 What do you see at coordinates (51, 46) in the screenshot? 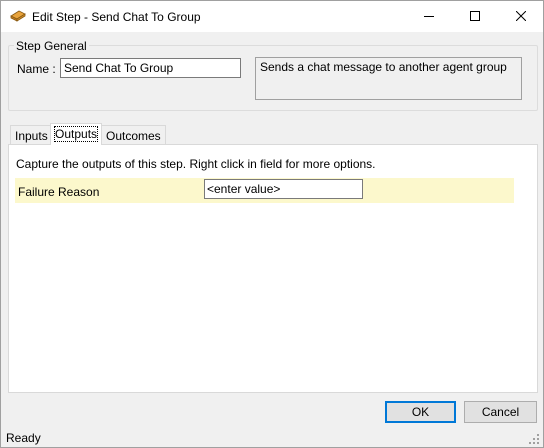
I see `step-general-legend: Step General` at bounding box center [51, 46].